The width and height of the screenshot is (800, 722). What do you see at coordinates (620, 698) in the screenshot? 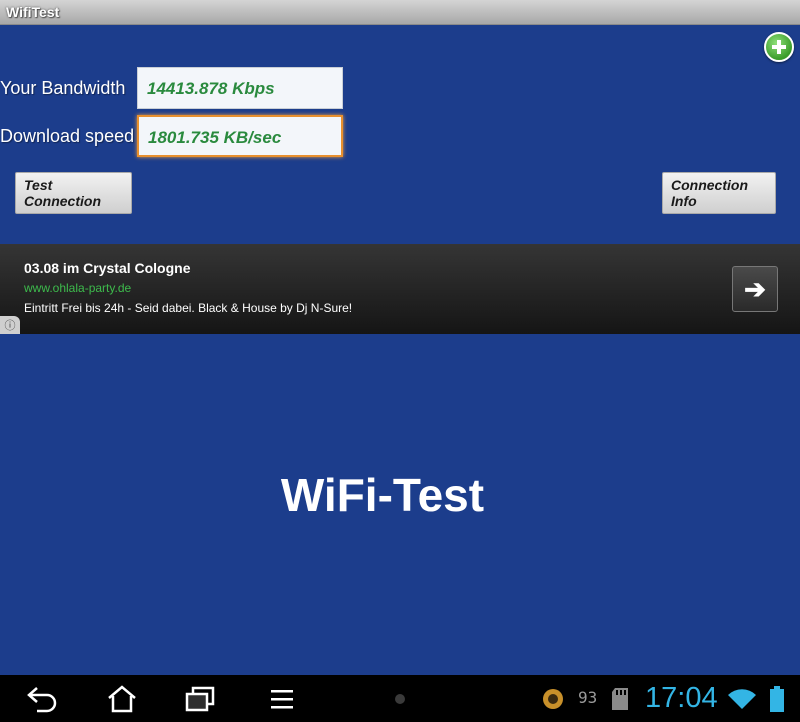
I see `sd-card-icon` at bounding box center [620, 698].